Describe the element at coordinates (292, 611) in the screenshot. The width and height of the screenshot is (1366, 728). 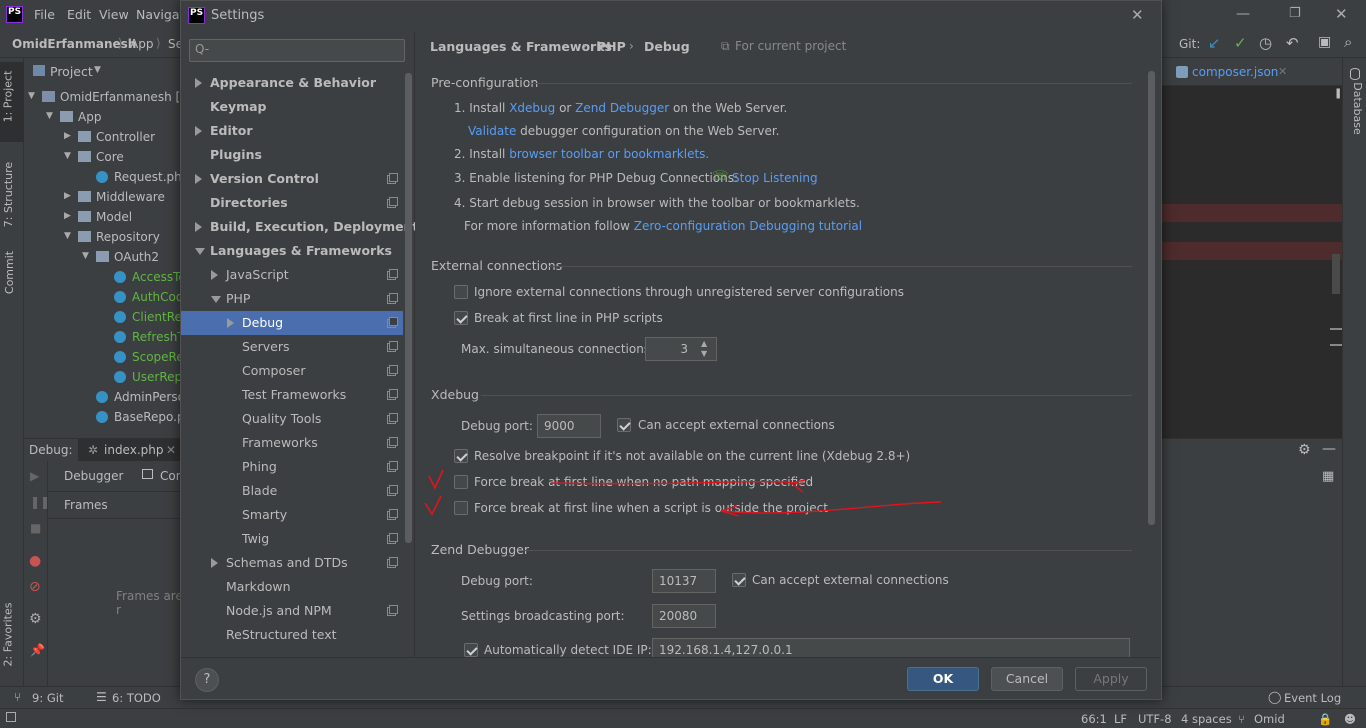
I see `nav-item-node-js-and-npm: Node.js and NPM` at that location.